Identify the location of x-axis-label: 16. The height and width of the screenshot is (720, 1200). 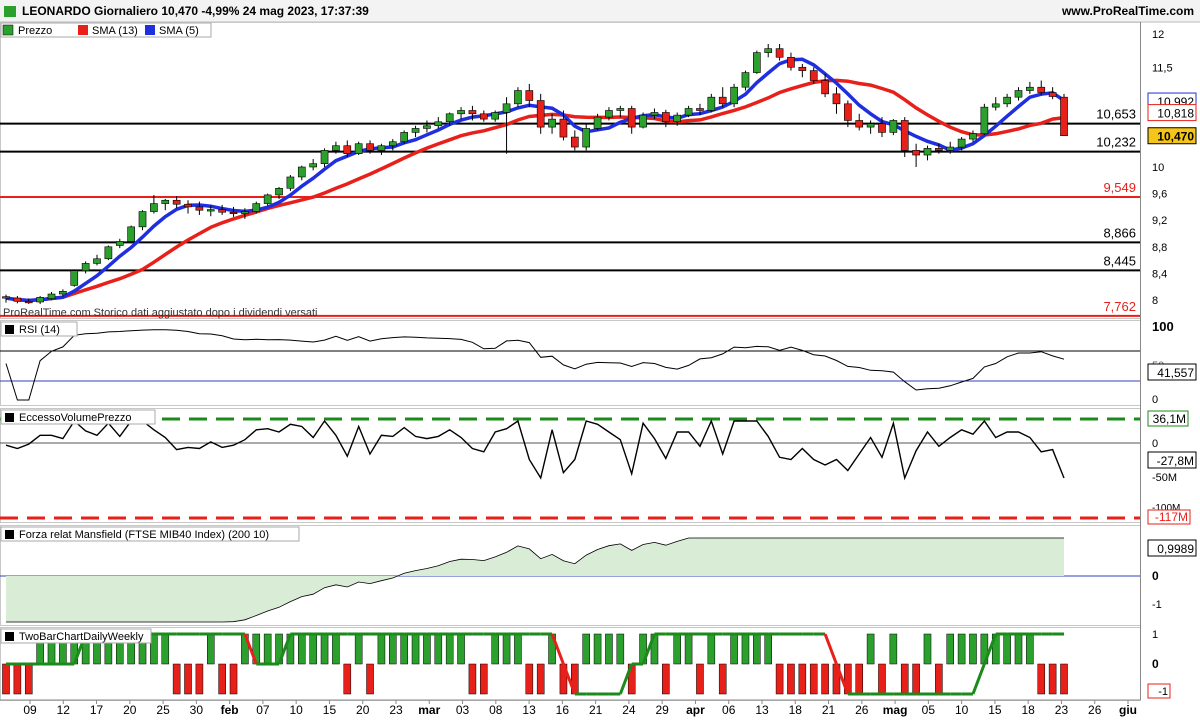
(563, 710).